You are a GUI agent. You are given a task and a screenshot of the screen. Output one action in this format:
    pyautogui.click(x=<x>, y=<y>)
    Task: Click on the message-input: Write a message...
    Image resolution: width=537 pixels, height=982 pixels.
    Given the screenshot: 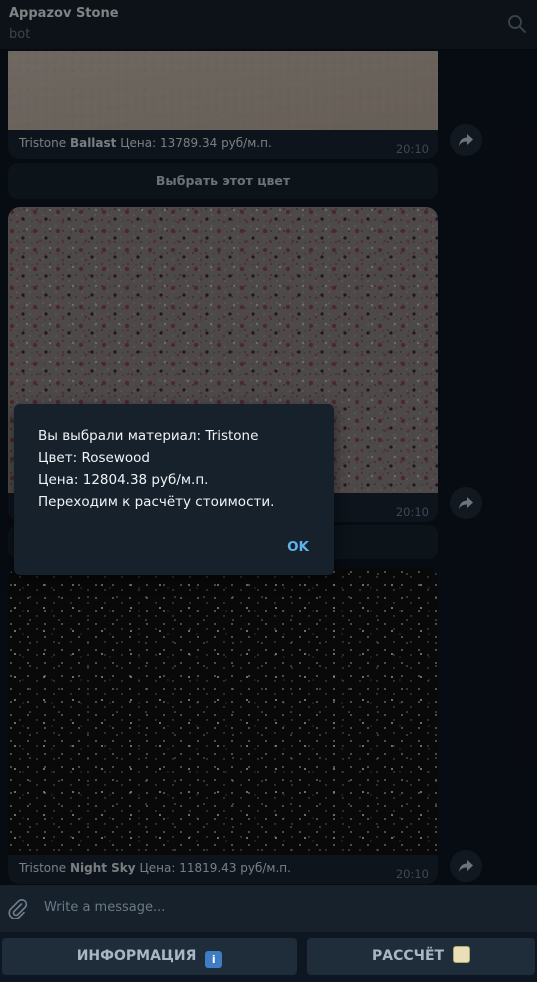 What is the action you would take?
    pyautogui.click(x=104, y=907)
    